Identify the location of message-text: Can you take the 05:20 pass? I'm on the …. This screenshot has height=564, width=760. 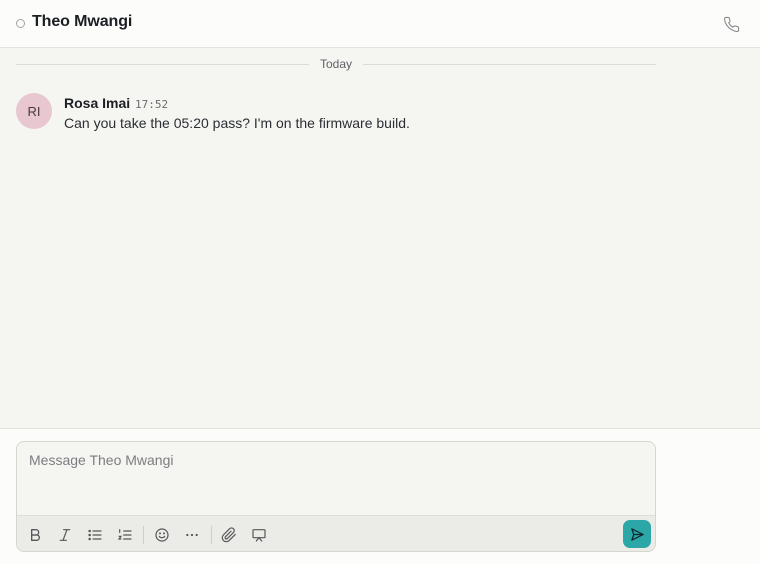
(237, 123).